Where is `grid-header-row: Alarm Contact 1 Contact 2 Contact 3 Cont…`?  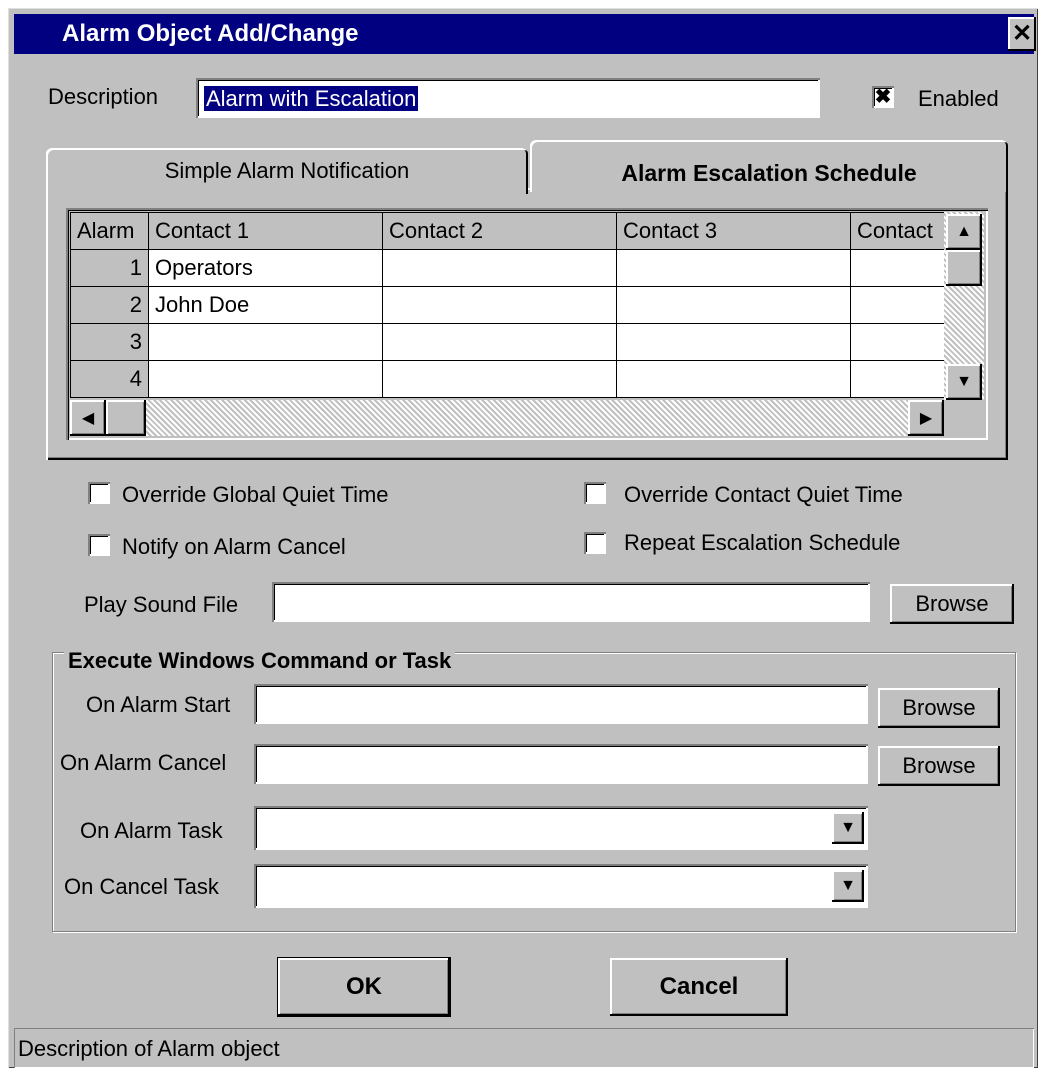
grid-header-row: Alarm Contact 1 Contact 2 Contact 3 Cont… is located at coordinates (510, 231).